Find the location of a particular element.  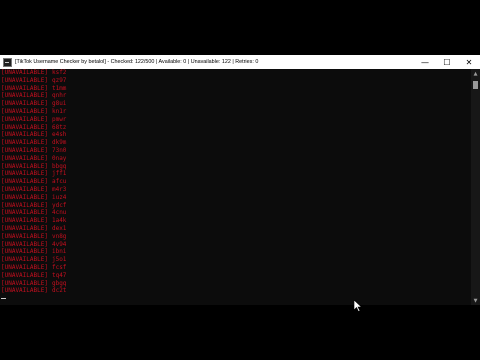

username-text: vn8g is located at coordinates (59, 236).